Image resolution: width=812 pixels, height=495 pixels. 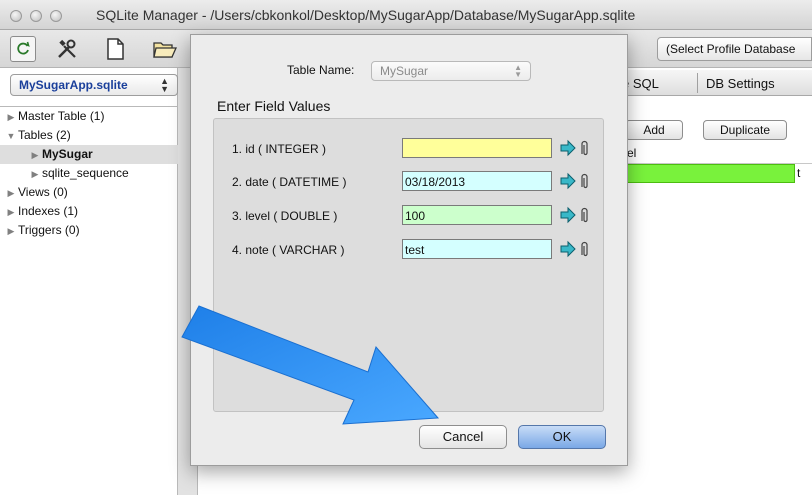 What do you see at coordinates (697, 83) in the screenshot?
I see `tab-separator` at bounding box center [697, 83].